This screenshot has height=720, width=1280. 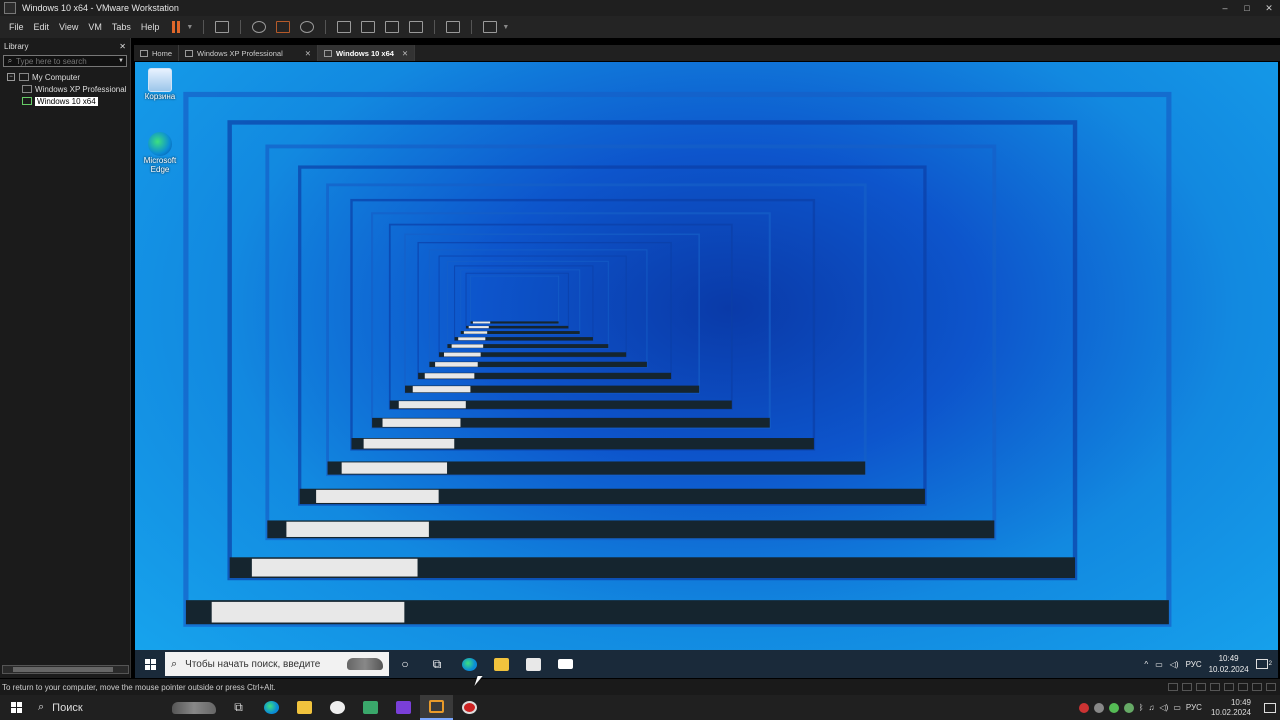 What do you see at coordinates (565, 664) in the screenshot?
I see `mail-icon` at bounding box center [565, 664].